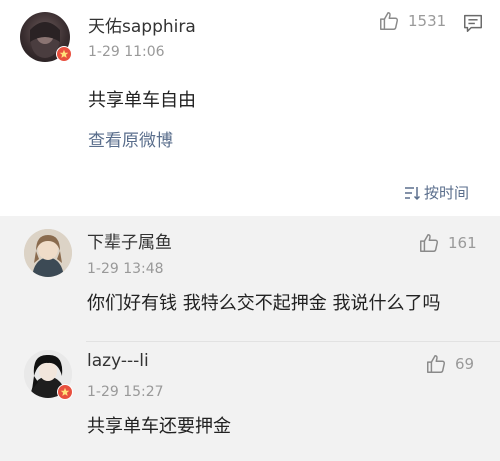 This screenshot has width=500, height=461. I want to click on timestamp: 1-29 15:27, so click(125, 392).